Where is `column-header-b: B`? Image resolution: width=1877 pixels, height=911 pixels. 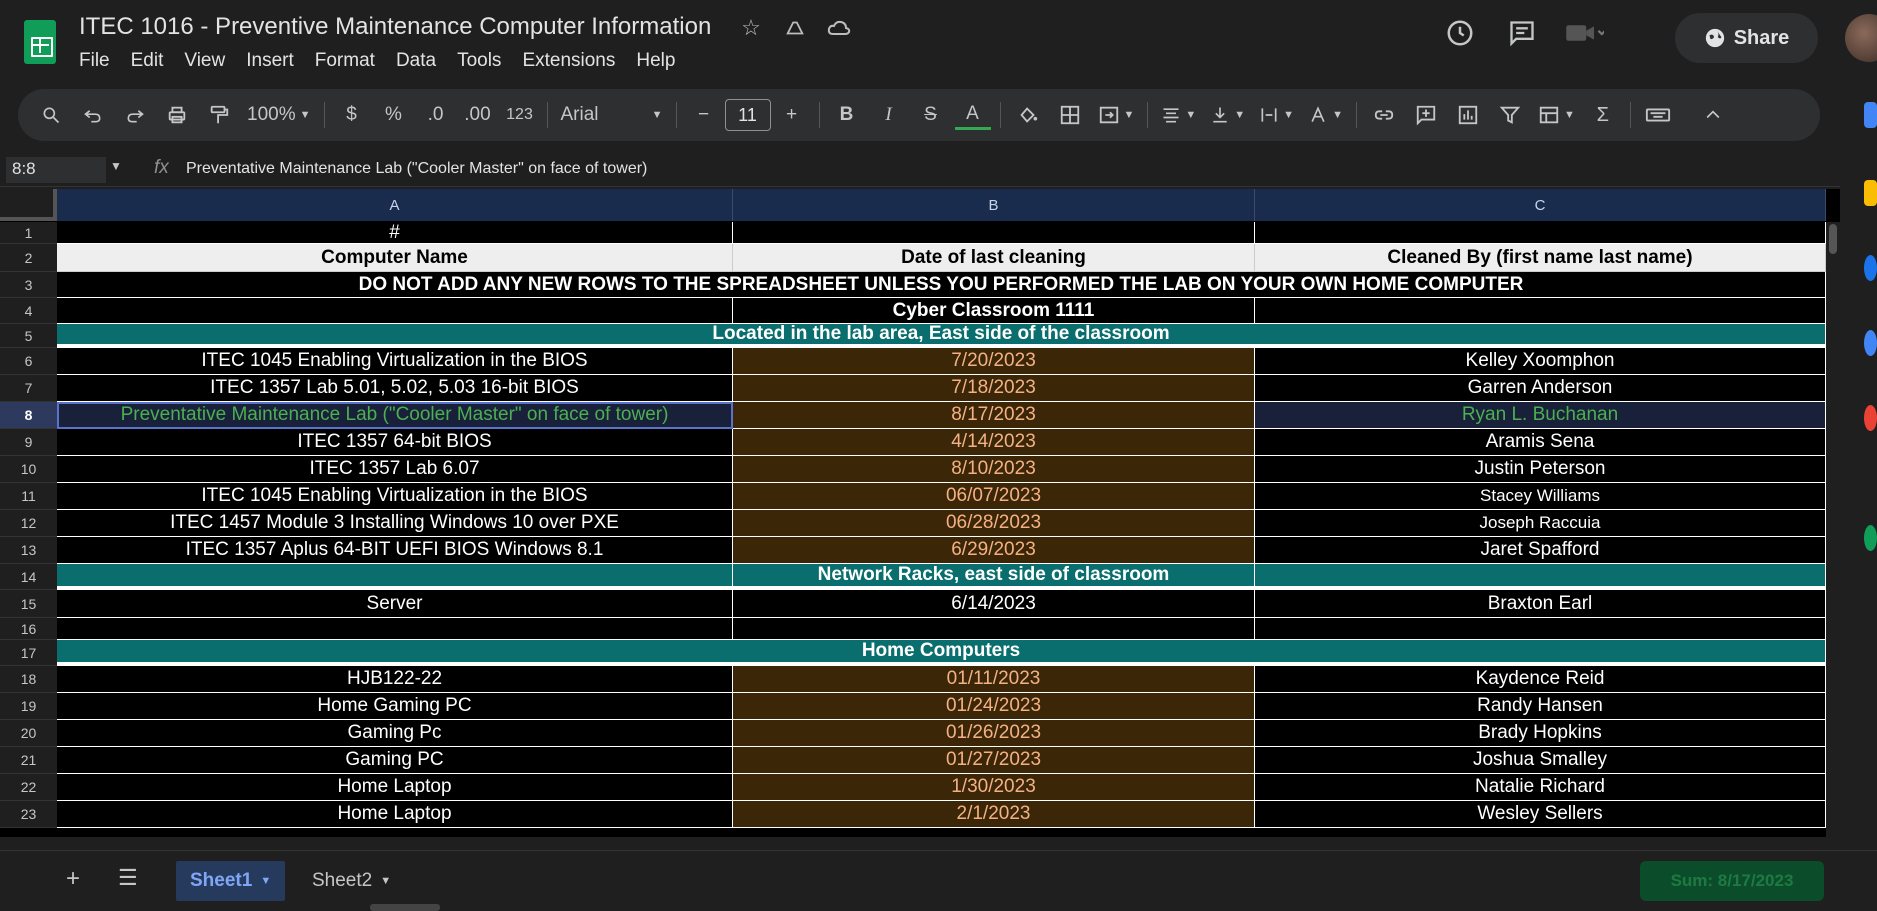
column-header-b: B is located at coordinates (994, 205).